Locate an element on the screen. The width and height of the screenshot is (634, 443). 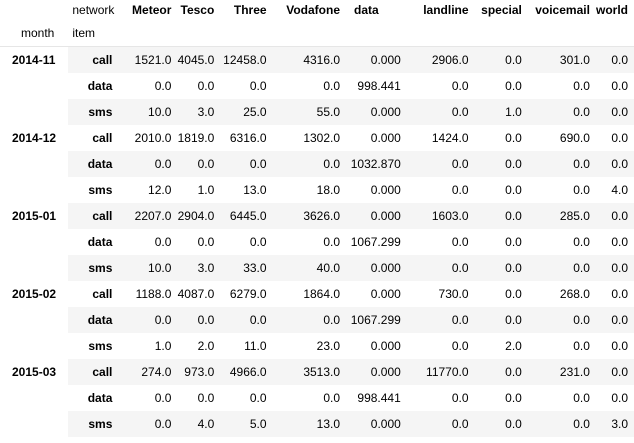
table-cell: 4087.0 is located at coordinates (196, 294).